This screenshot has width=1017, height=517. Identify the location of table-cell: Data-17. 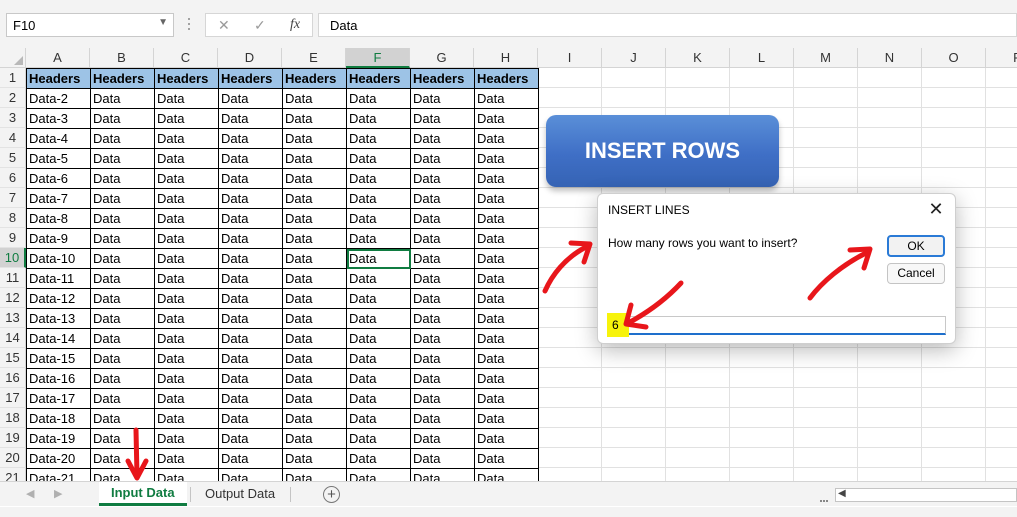
(58, 398).